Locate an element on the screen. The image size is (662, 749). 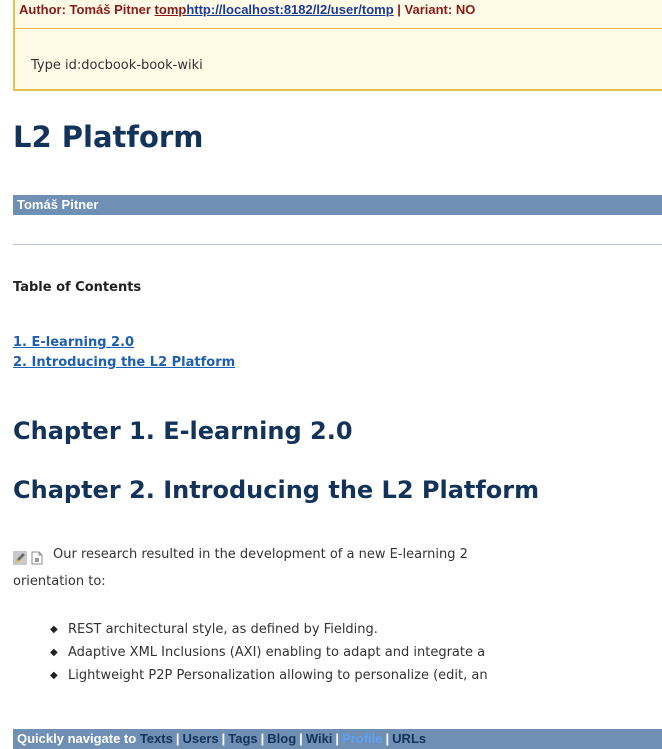
toc-link-chapter-2: 2. Introducing the L2 Platform is located at coordinates (124, 362).